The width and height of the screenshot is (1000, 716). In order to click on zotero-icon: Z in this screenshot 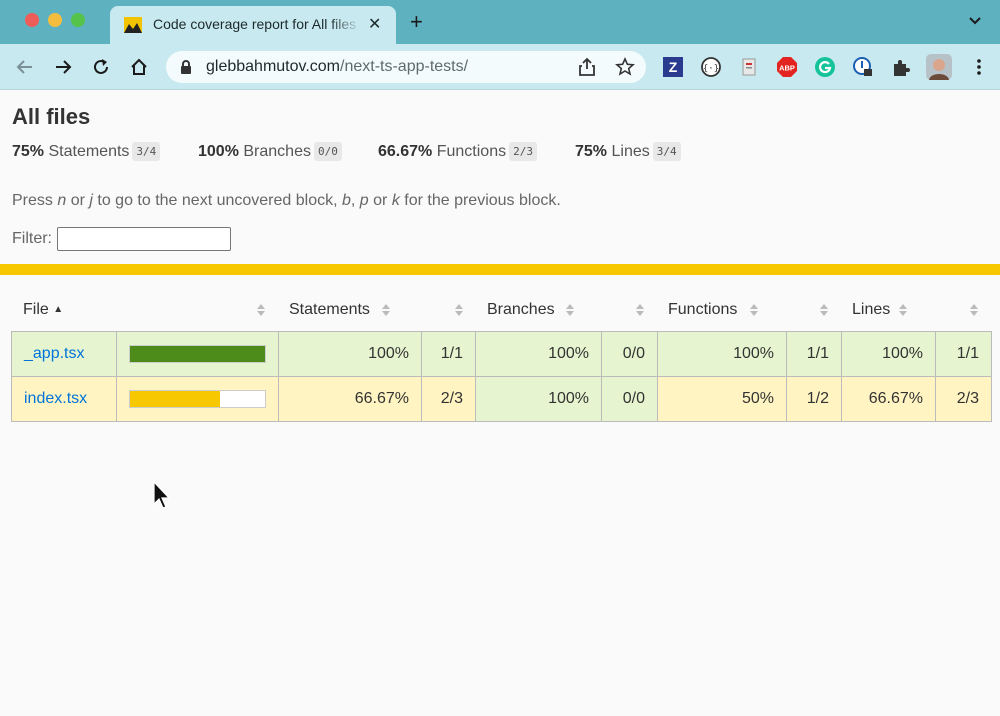, I will do `click(673, 67)`.